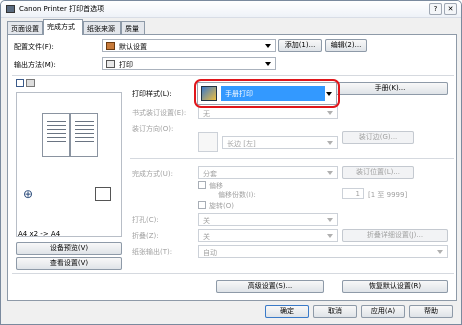 The width and height of the screenshot is (462, 325). Describe the element at coordinates (210, 174) in the screenshot. I see `finishing-value: 分套` at that location.